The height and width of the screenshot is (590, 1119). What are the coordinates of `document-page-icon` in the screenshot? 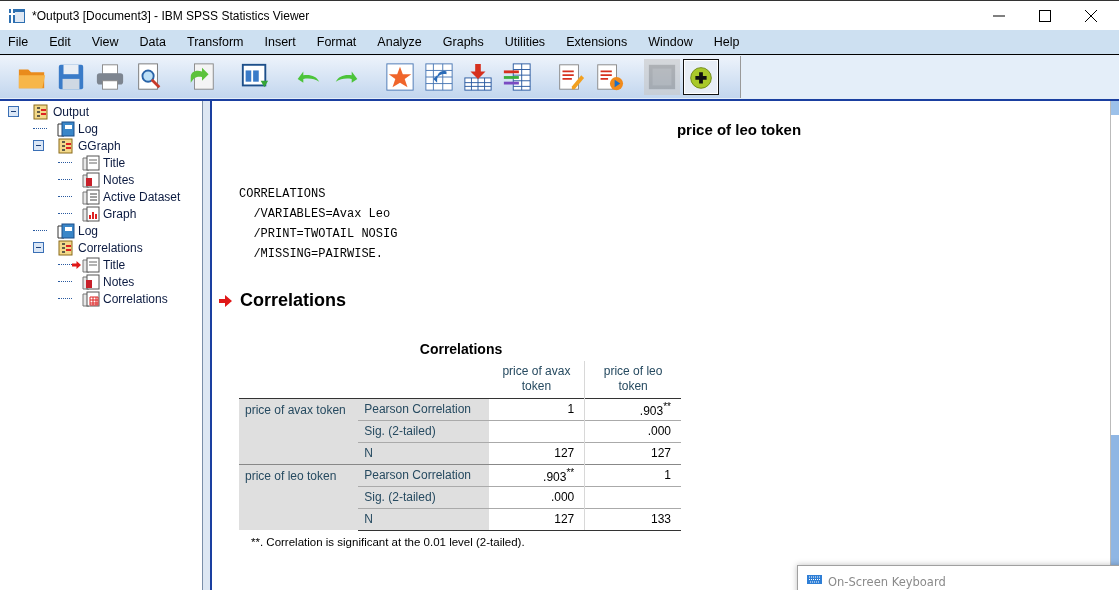 It's located at (91, 196).